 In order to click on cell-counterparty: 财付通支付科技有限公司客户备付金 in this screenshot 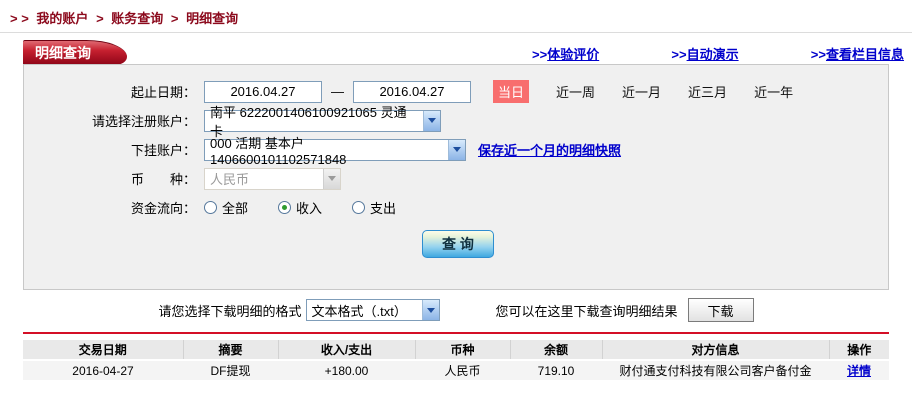, I will do `click(715, 370)`.